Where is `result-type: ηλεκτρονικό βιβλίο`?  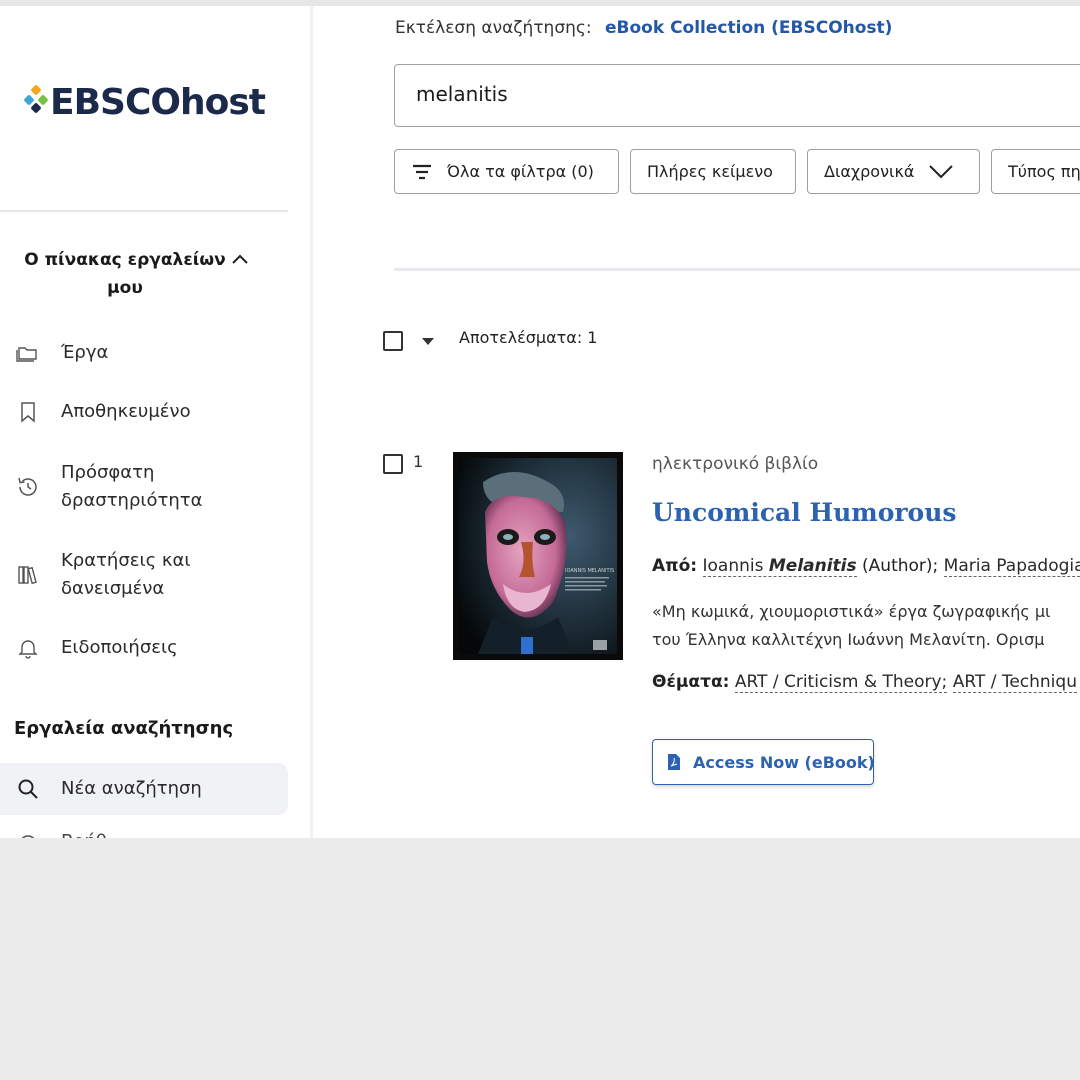
result-type: ηλεκτρονικό βιβλίο is located at coordinates (735, 464).